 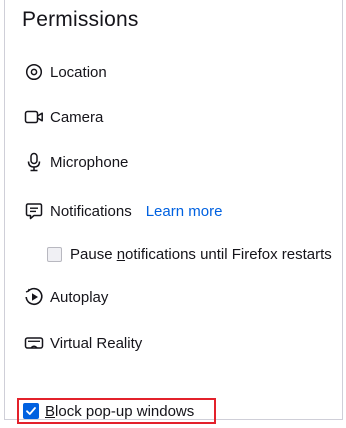 I want to click on notifications-icon, so click(x=34, y=211).